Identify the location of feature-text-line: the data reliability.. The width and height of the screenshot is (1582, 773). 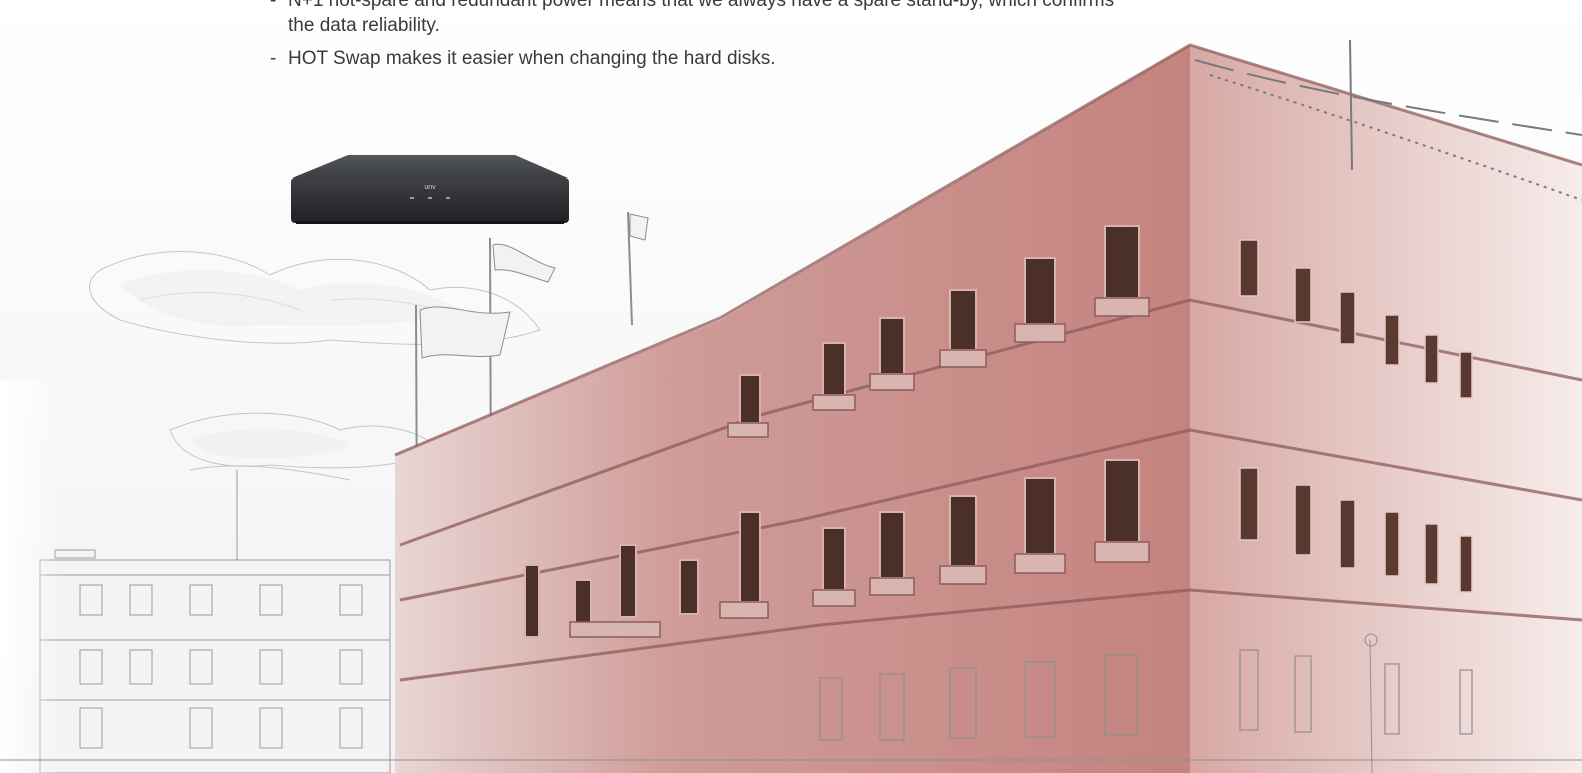
(364, 25).